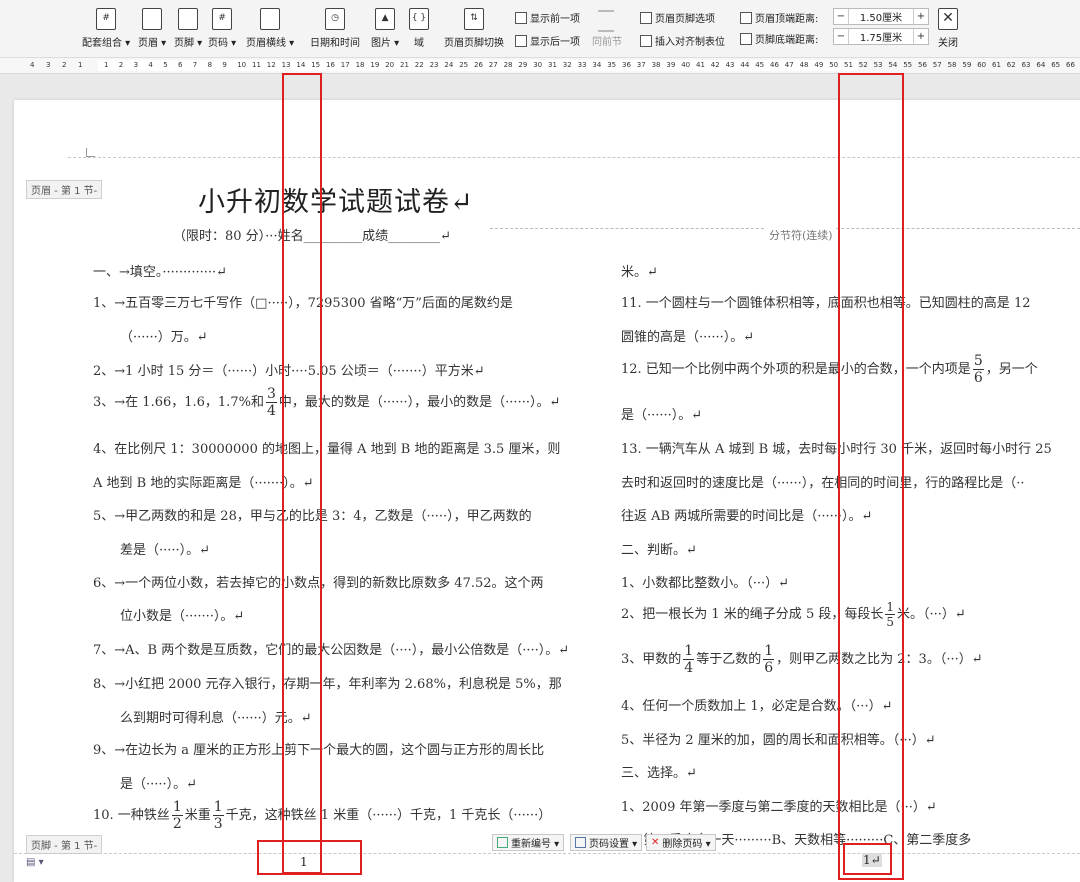 This screenshot has height=882, width=1080. I want to click on text-line: 1、小数都比整数小。（···）↵, so click(705, 583).